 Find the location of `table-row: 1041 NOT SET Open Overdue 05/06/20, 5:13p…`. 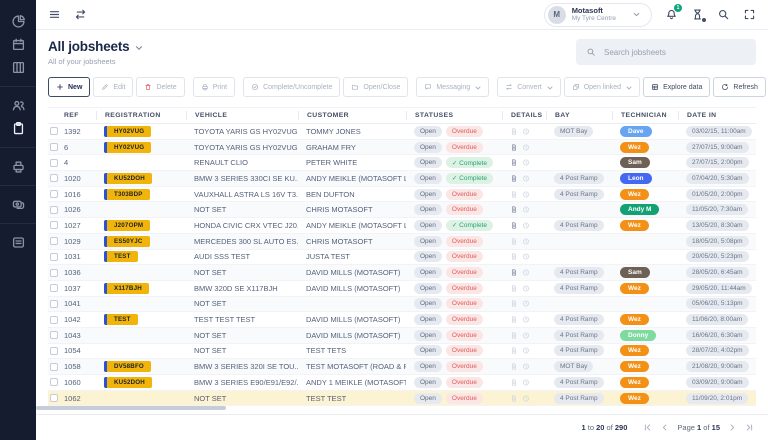

table-row: 1041 NOT SET Open Overdue 05/06/20, 5:13p… is located at coordinates (402, 304).